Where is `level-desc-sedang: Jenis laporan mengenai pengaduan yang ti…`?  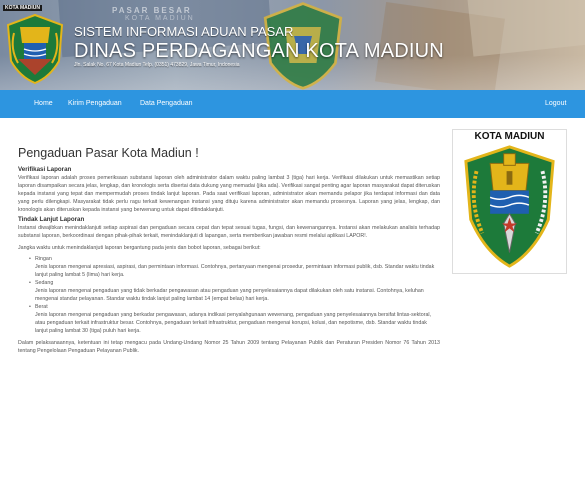 level-desc-sedang: Jenis laporan mengenai pengaduan yang ti… is located at coordinates (229, 295).